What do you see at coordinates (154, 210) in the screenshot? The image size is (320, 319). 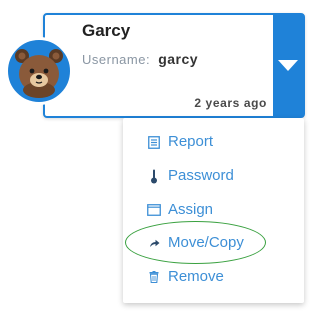 I see `window-icon` at bounding box center [154, 210].